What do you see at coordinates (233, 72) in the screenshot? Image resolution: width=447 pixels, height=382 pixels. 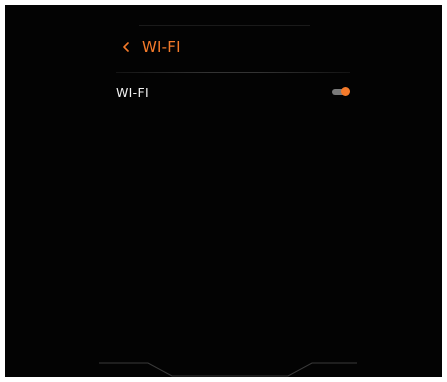 I see `header-divider` at bounding box center [233, 72].